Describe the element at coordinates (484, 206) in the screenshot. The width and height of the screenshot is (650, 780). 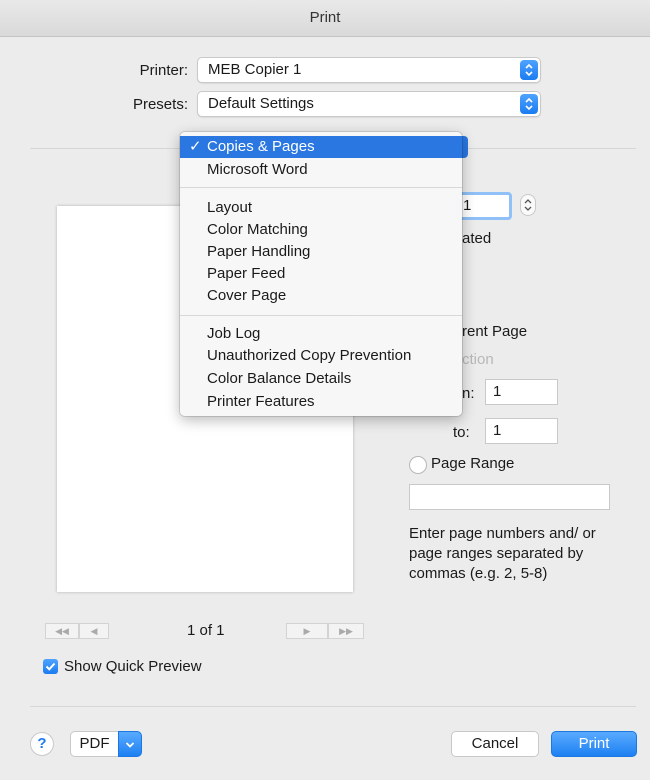
I see `copies-field: 1` at that location.